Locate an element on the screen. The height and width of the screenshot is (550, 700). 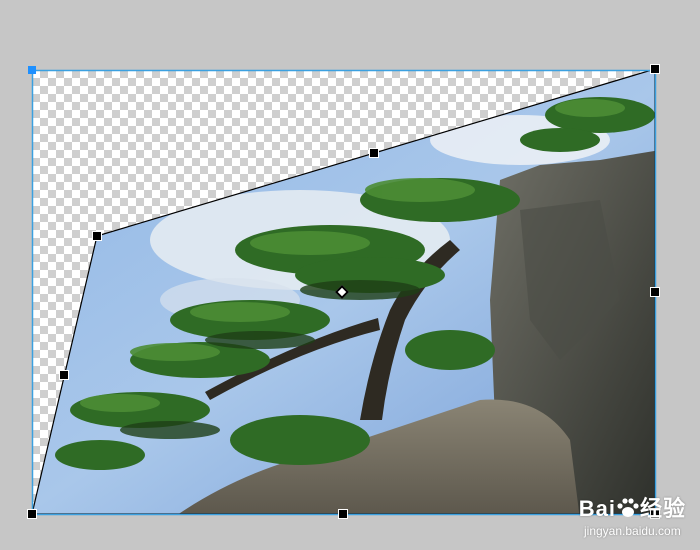
handle-bottom-left is located at coordinates (32, 514).